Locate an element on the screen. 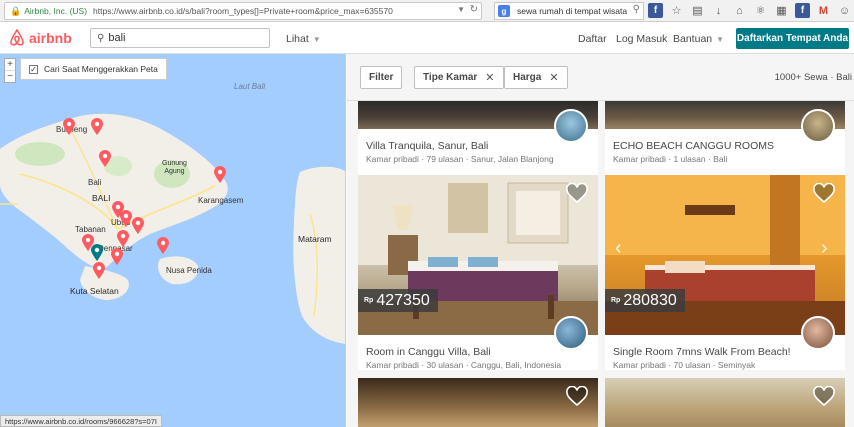 Image resolution: width=854 pixels, height=427 pixels. price-tag: Rp 427350 is located at coordinates (398, 300).